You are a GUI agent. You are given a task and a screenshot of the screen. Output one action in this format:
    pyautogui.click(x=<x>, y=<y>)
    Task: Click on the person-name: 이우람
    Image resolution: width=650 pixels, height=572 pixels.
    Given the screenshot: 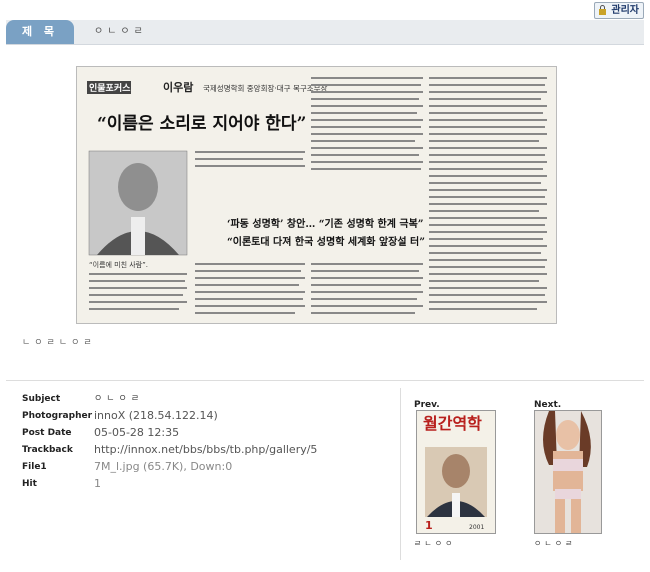 What is the action you would take?
    pyautogui.click(x=178, y=87)
    